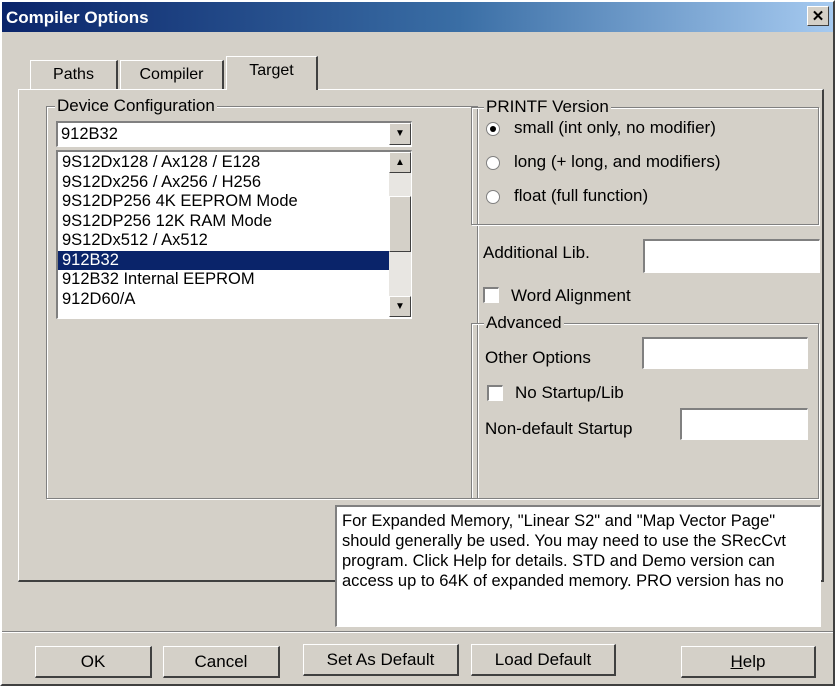 This screenshot has width=835, height=686. What do you see at coordinates (491, 295) in the screenshot?
I see `word-alignment-checkbox` at bounding box center [491, 295].